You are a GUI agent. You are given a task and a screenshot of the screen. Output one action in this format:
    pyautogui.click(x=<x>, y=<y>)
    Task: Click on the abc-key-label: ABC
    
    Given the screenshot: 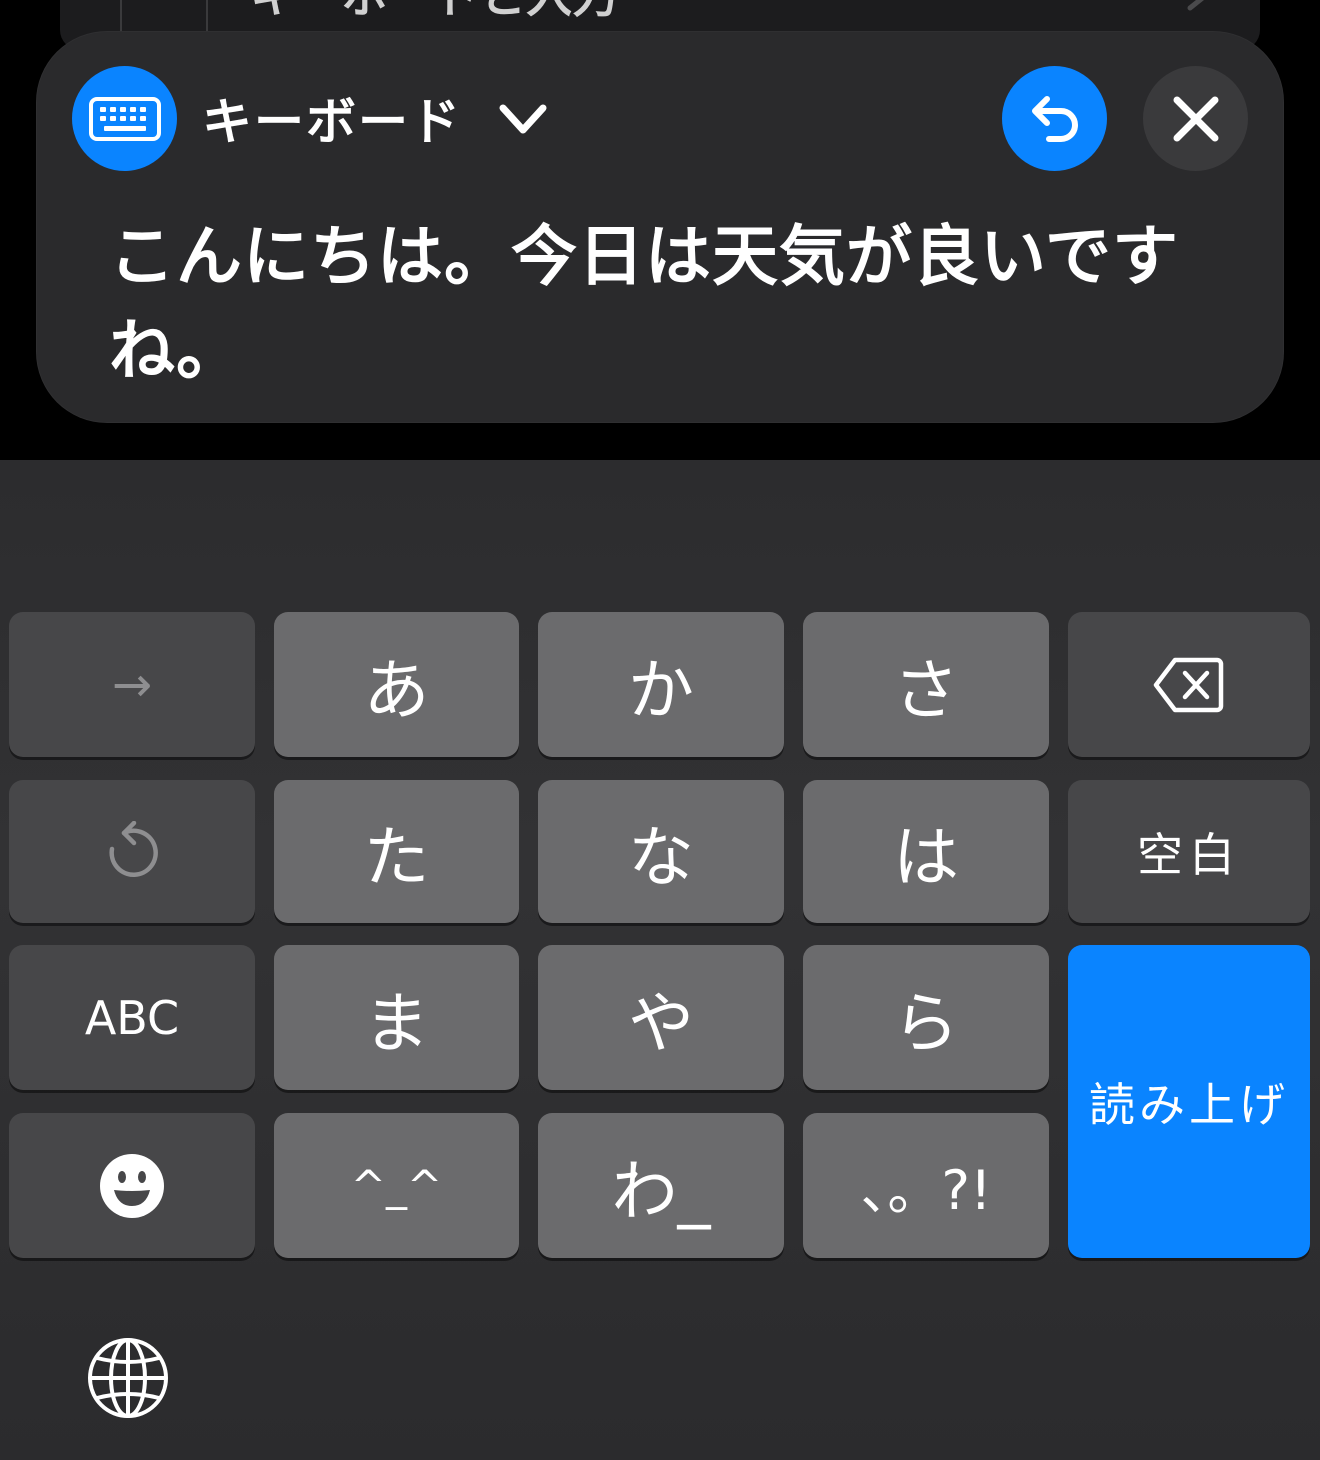 What is the action you would take?
    pyautogui.click(x=132, y=1017)
    